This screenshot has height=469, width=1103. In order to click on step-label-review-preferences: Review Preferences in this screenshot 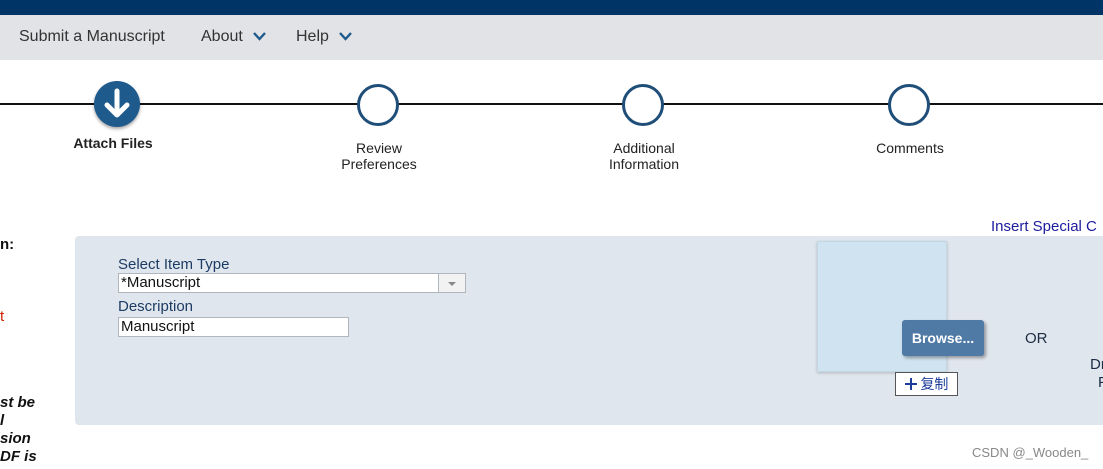, I will do `click(379, 156)`.